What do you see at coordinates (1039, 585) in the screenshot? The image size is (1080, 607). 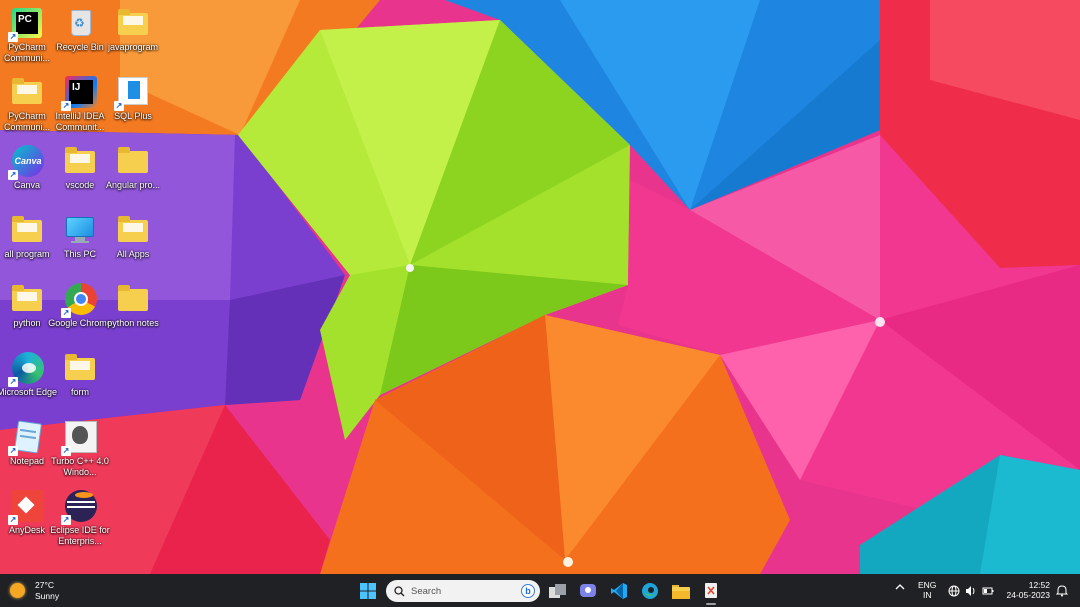 I see `clock-time: 12:52` at bounding box center [1039, 585].